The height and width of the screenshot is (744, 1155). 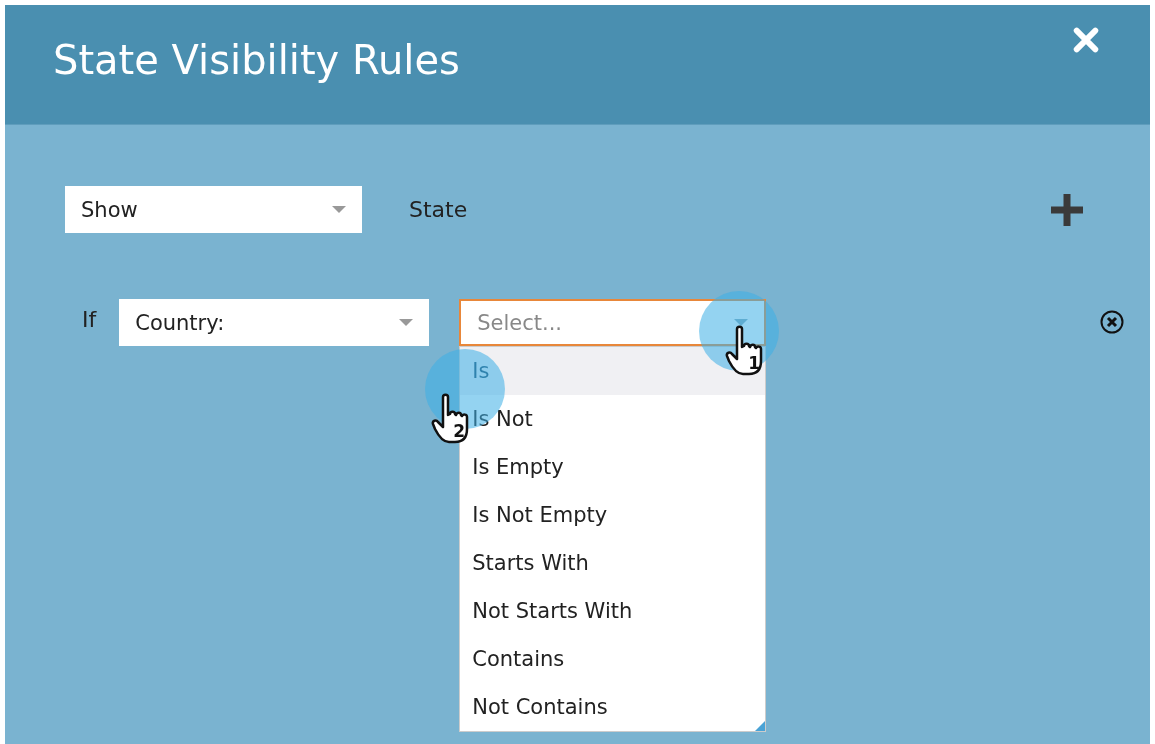 What do you see at coordinates (256, 59) in the screenshot?
I see `dialog-title: State Visibility Rules` at bounding box center [256, 59].